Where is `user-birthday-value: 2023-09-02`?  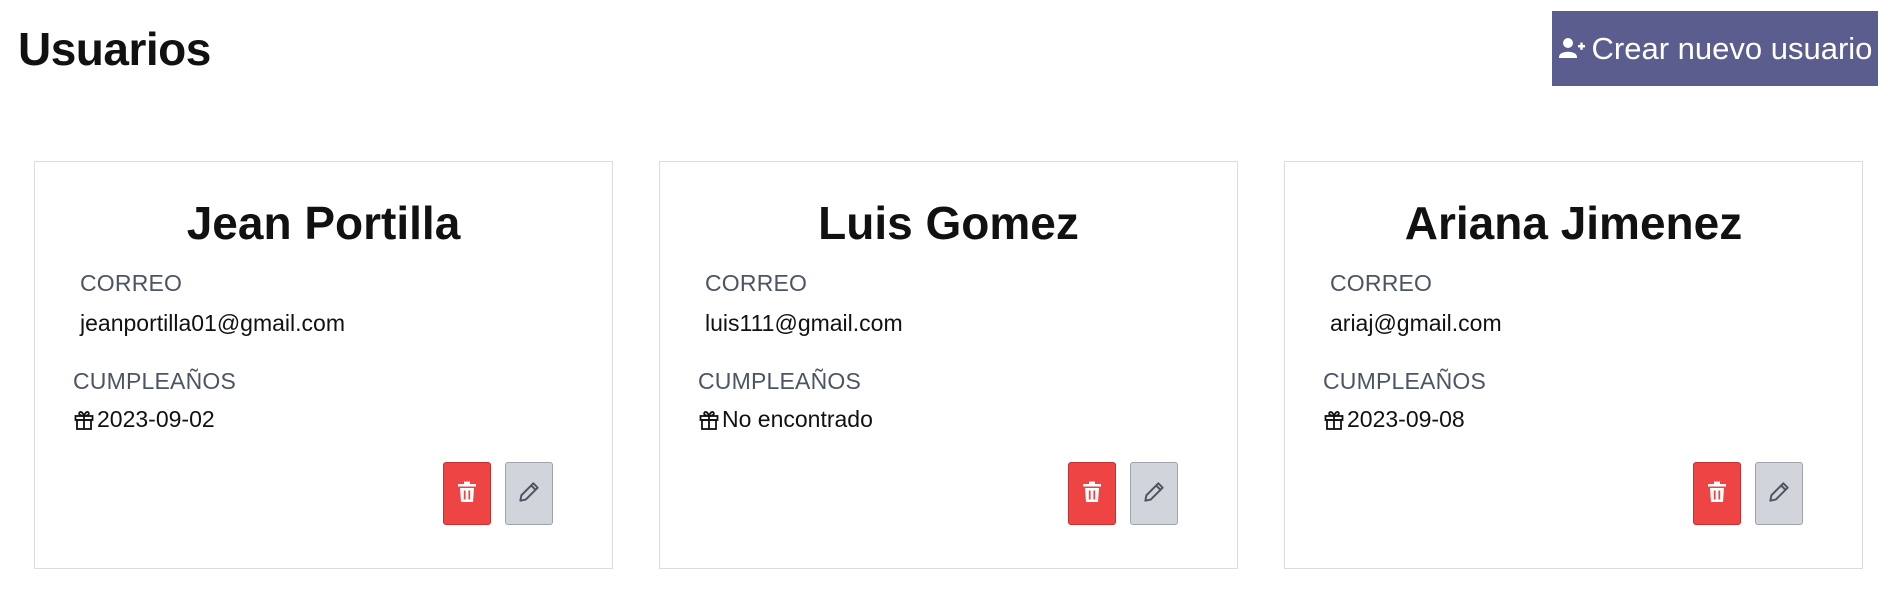
user-birthday-value: 2023-09-02 is located at coordinates (156, 419).